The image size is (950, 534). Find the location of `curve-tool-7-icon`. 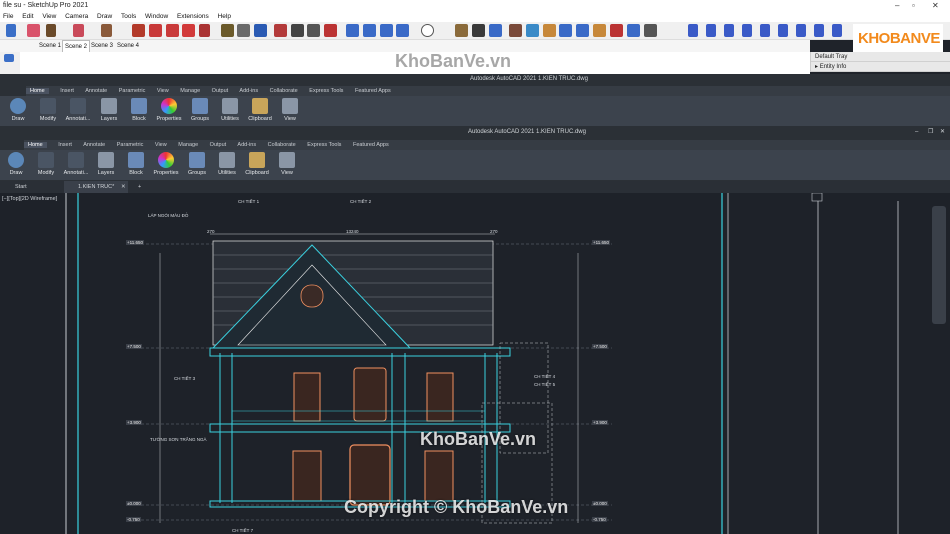

curve-tool-7-icon is located at coordinates (819, 30).